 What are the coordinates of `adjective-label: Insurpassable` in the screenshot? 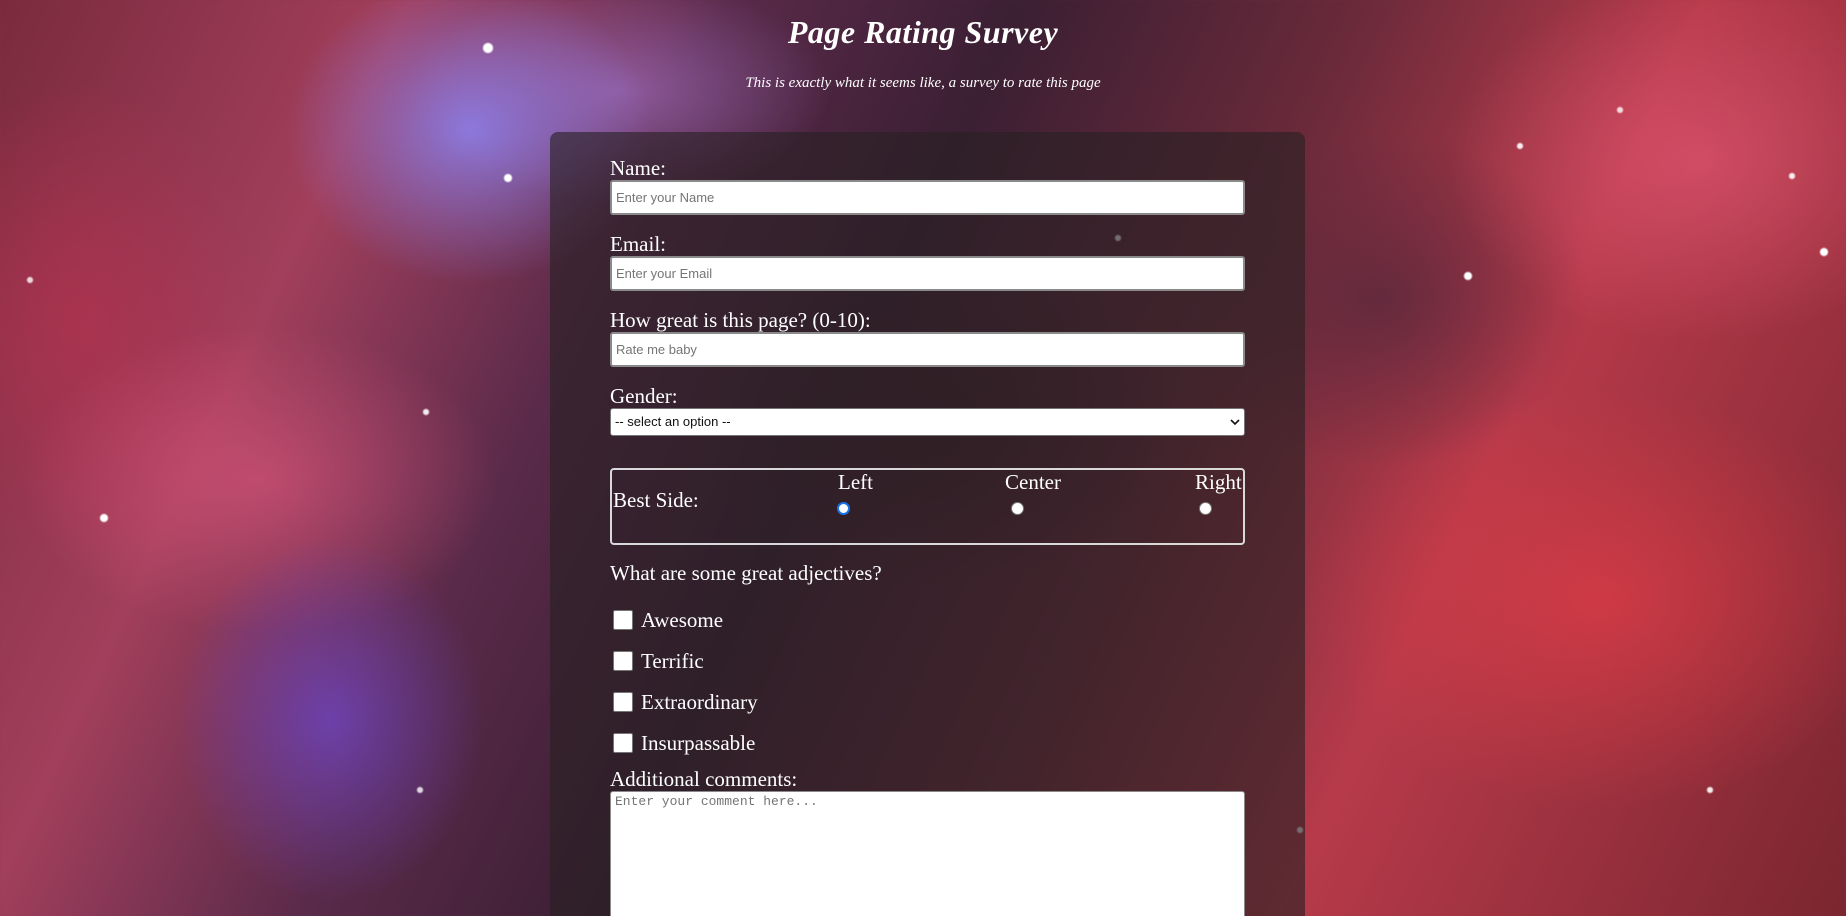 It's located at (698, 742).